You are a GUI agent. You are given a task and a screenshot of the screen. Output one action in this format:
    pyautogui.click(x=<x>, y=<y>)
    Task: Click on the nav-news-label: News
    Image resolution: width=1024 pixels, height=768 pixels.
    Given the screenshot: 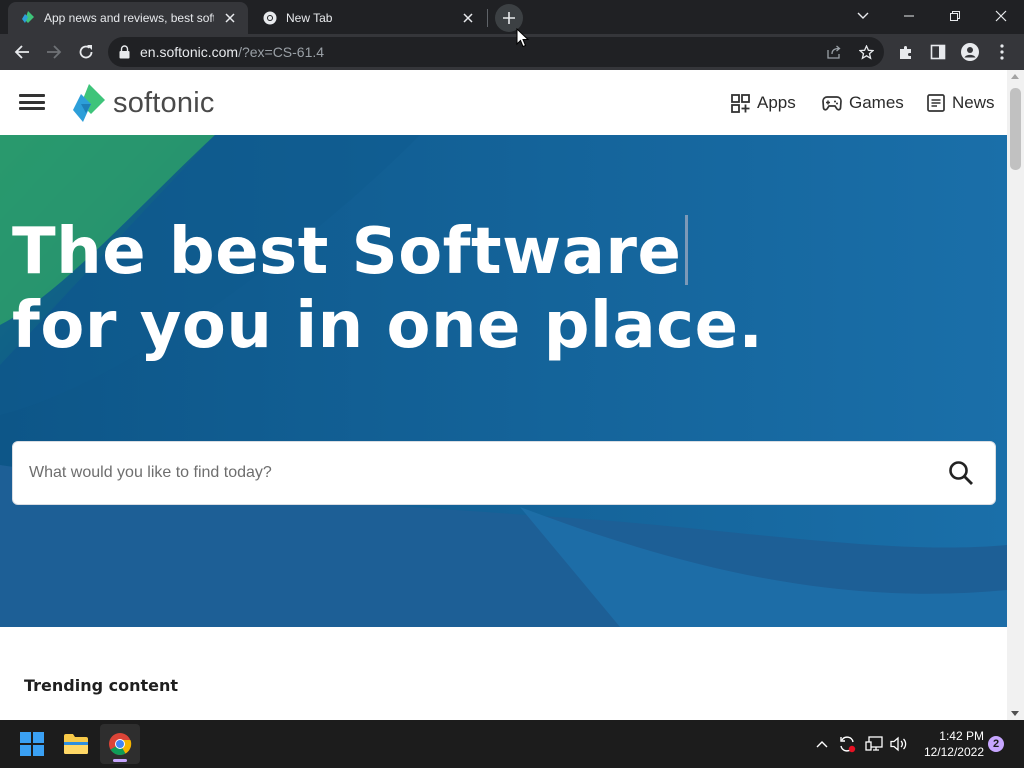 What is the action you would take?
    pyautogui.click(x=973, y=102)
    